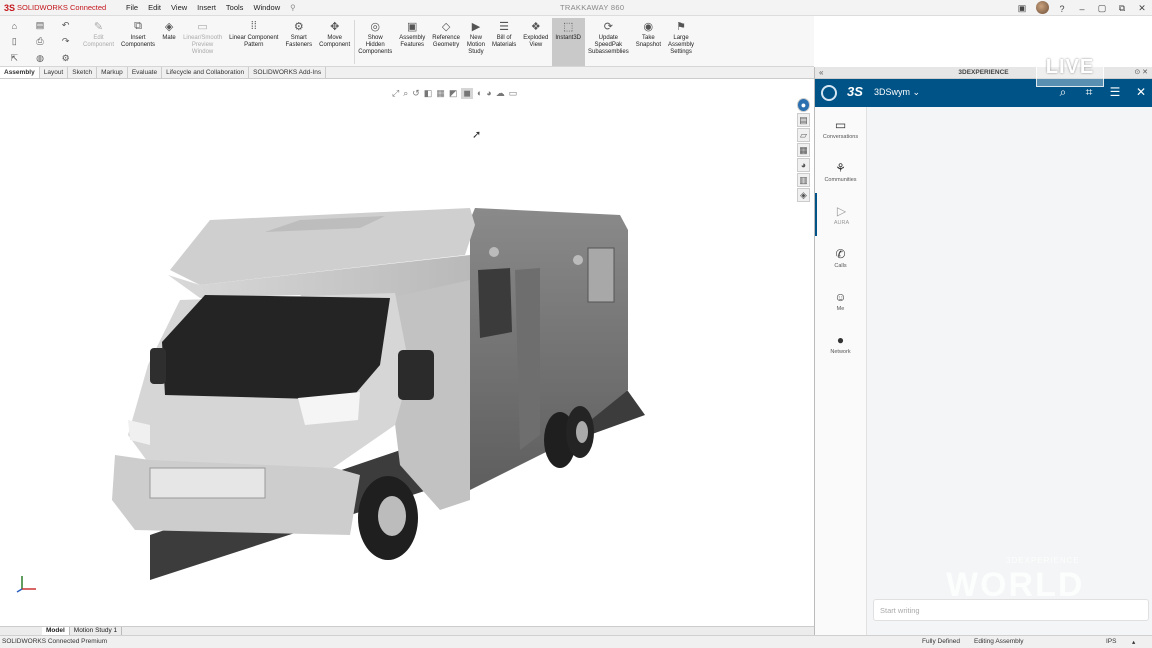 The width and height of the screenshot is (1152, 648). I want to click on nav-aura-label: AURA, so click(841, 222).